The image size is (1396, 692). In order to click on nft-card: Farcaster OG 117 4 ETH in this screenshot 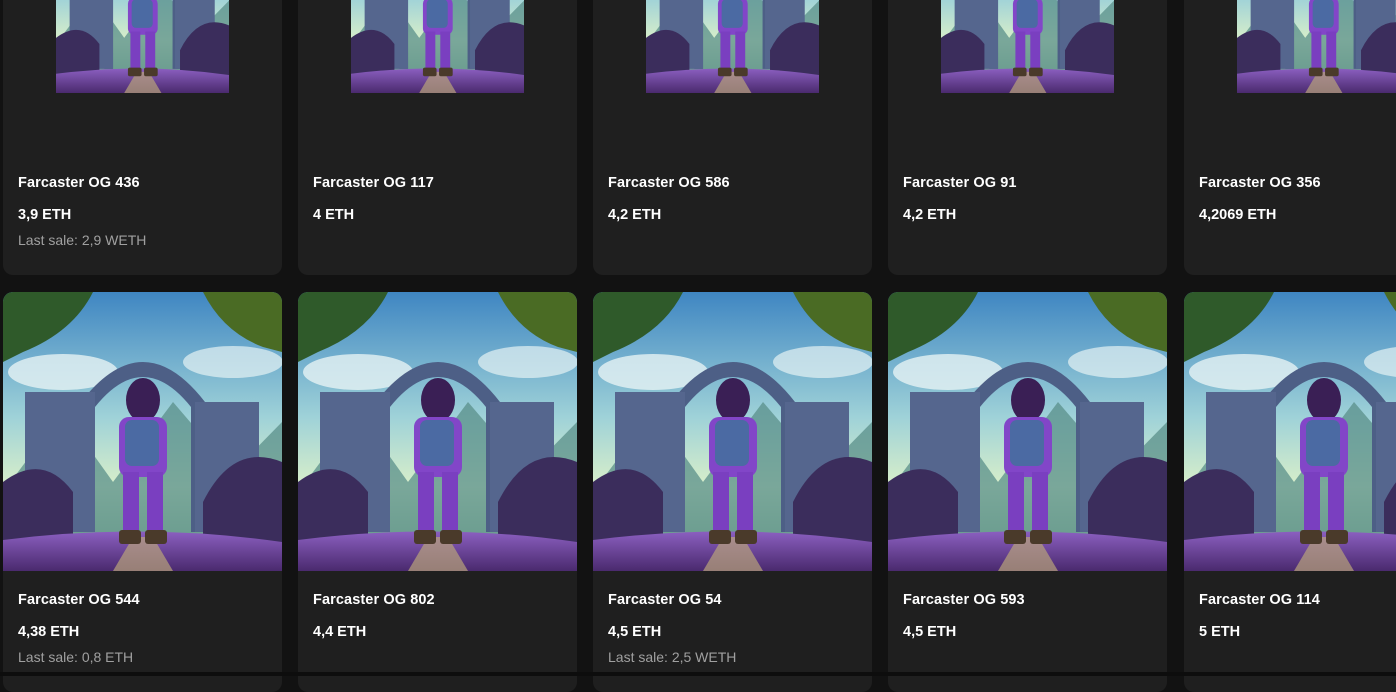, I will do `click(437, 137)`.